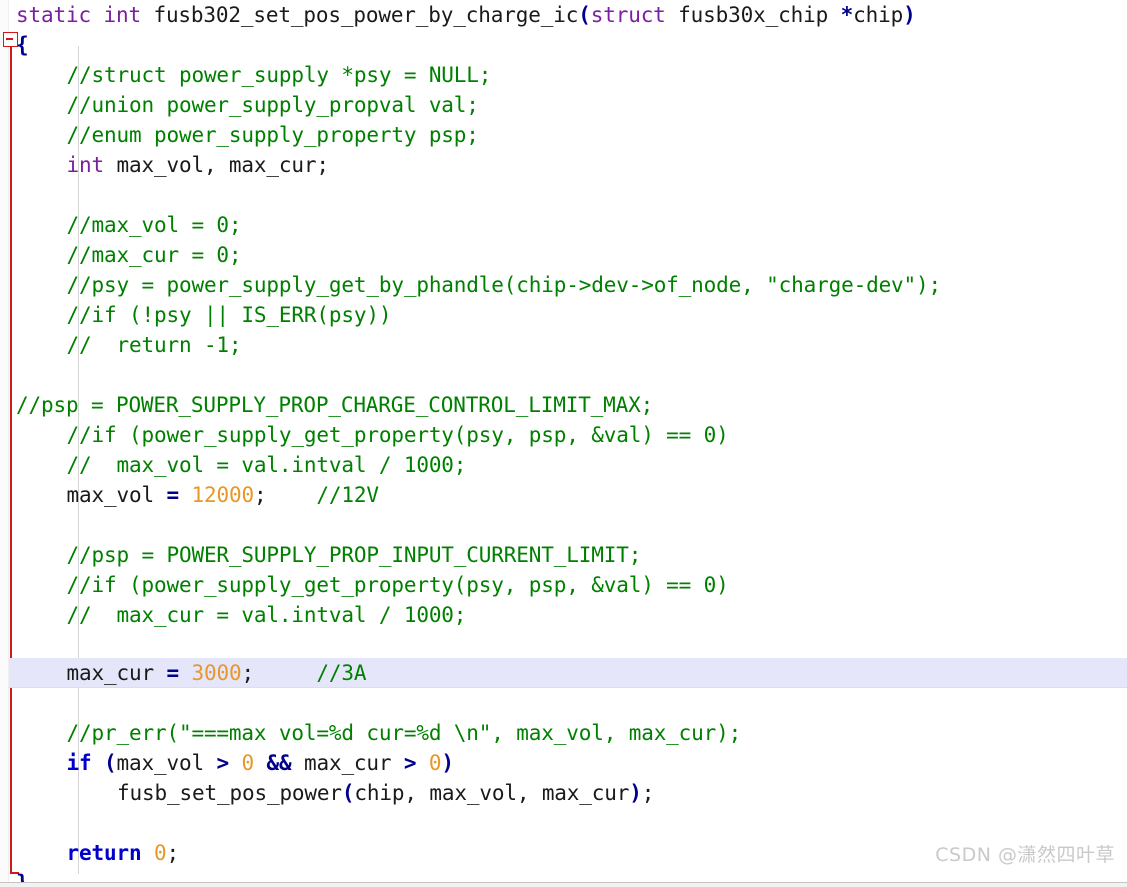  I want to click on code-token: static, so click(53, 15).